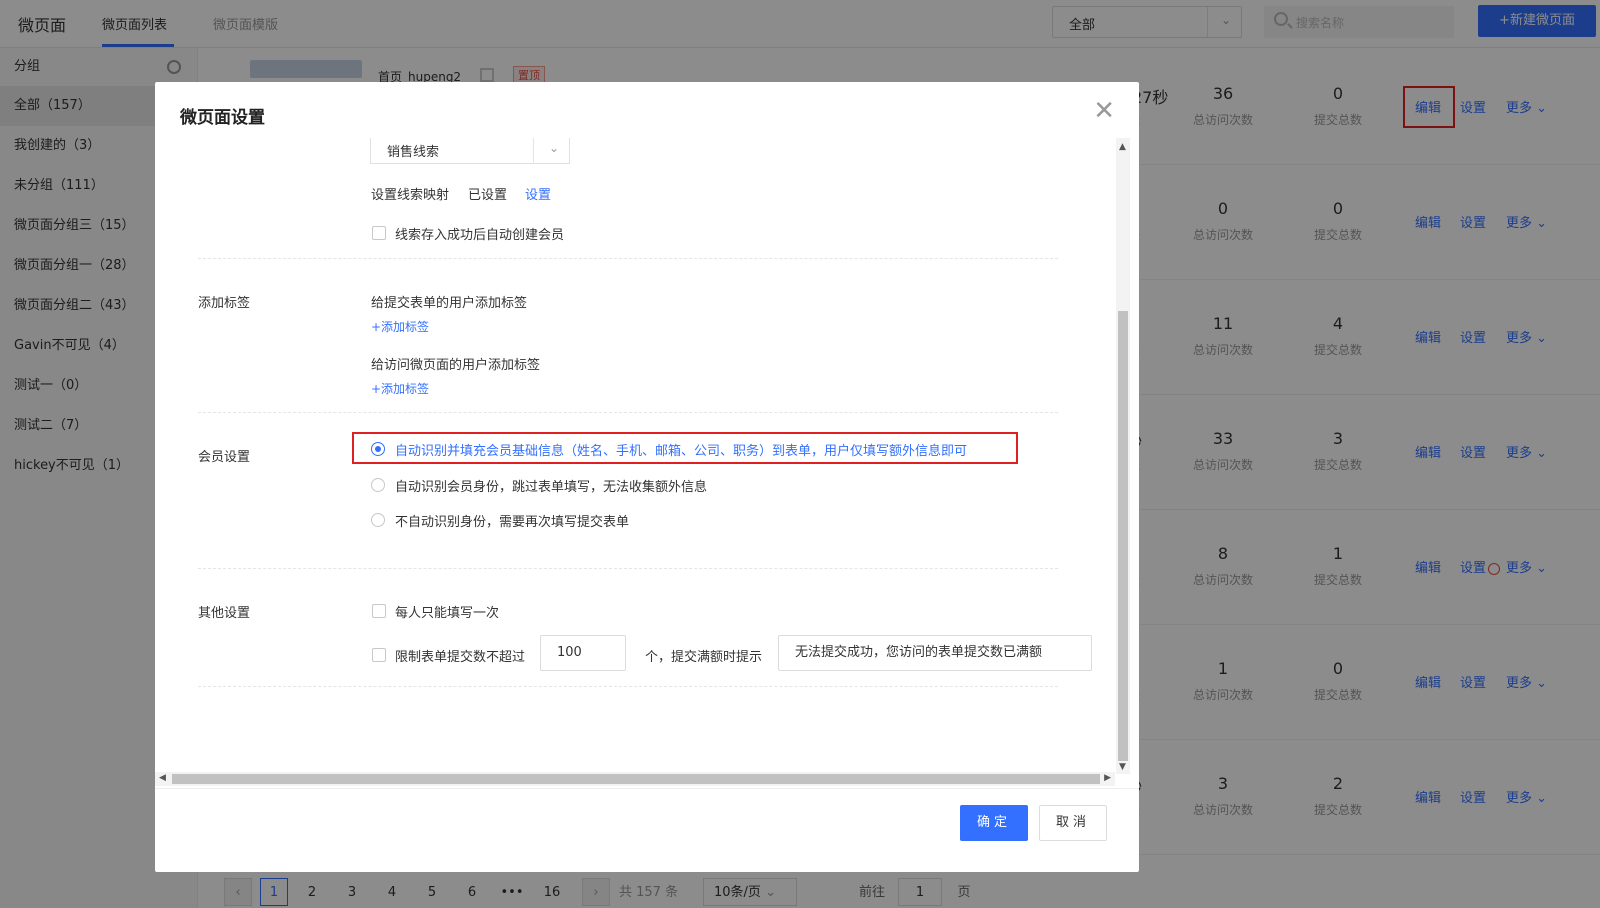  Describe the element at coordinates (400, 388) in the screenshot. I see `add-tag-visit-link: +添加标签` at that location.